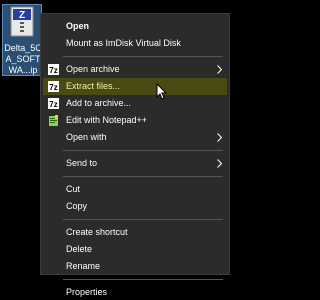  Describe the element at coordinates (53, 120) in the screenshot. I see `notepad-plus-plus-icon` at that location.